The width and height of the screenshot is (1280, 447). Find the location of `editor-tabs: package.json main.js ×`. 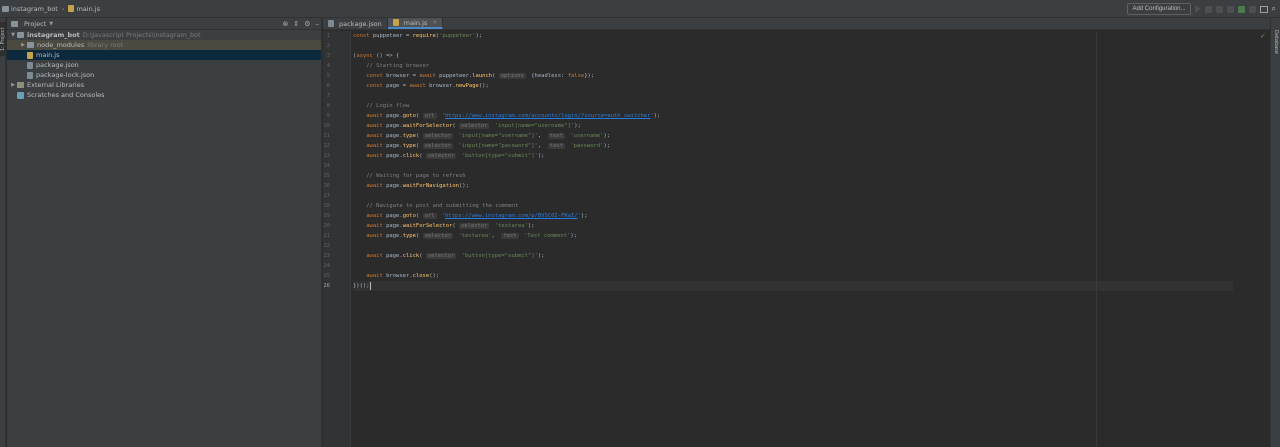

editor-tabs: package.json main.js × is located at coordinates (796, 24).